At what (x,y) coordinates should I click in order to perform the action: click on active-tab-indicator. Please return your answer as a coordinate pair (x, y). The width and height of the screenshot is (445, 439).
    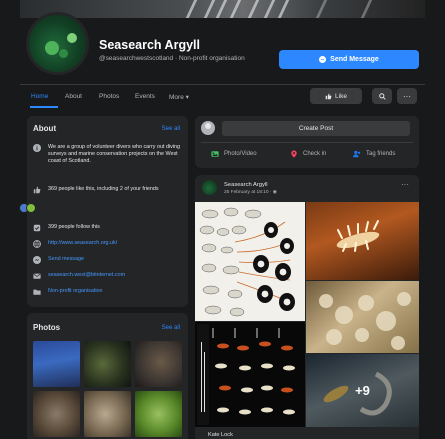
    Looking at the image, I should click on (44, 107).